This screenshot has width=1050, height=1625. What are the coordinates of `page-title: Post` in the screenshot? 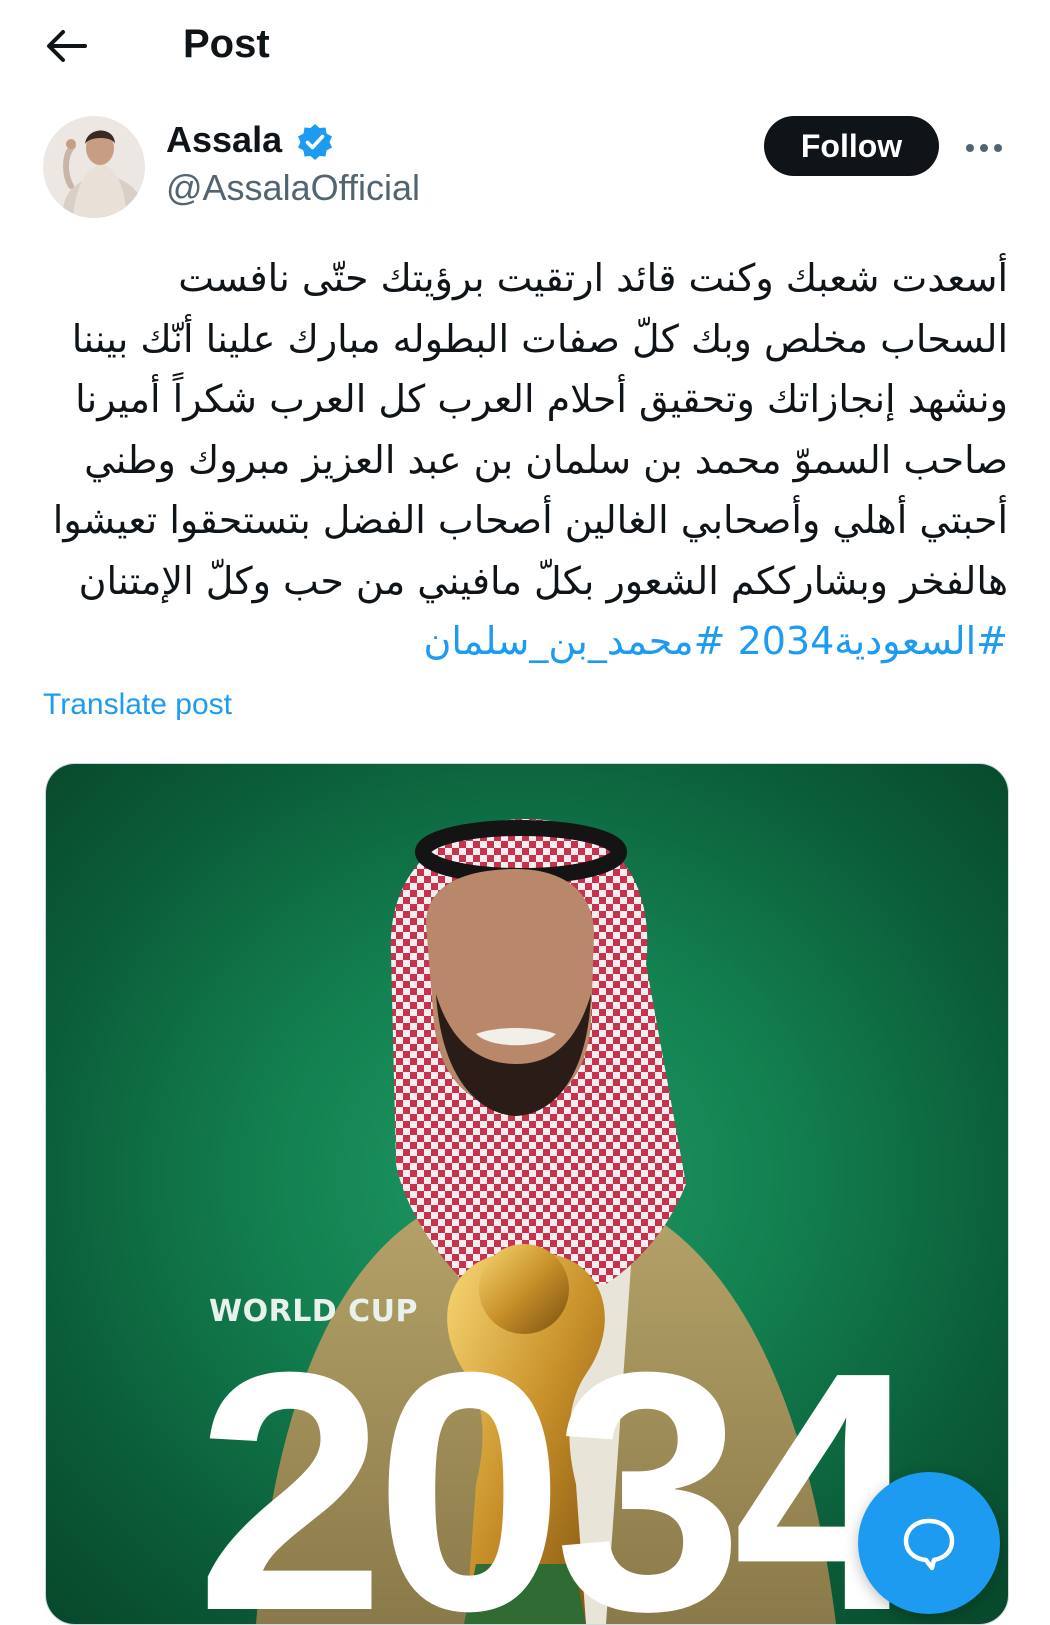 It's located at (226, 44).